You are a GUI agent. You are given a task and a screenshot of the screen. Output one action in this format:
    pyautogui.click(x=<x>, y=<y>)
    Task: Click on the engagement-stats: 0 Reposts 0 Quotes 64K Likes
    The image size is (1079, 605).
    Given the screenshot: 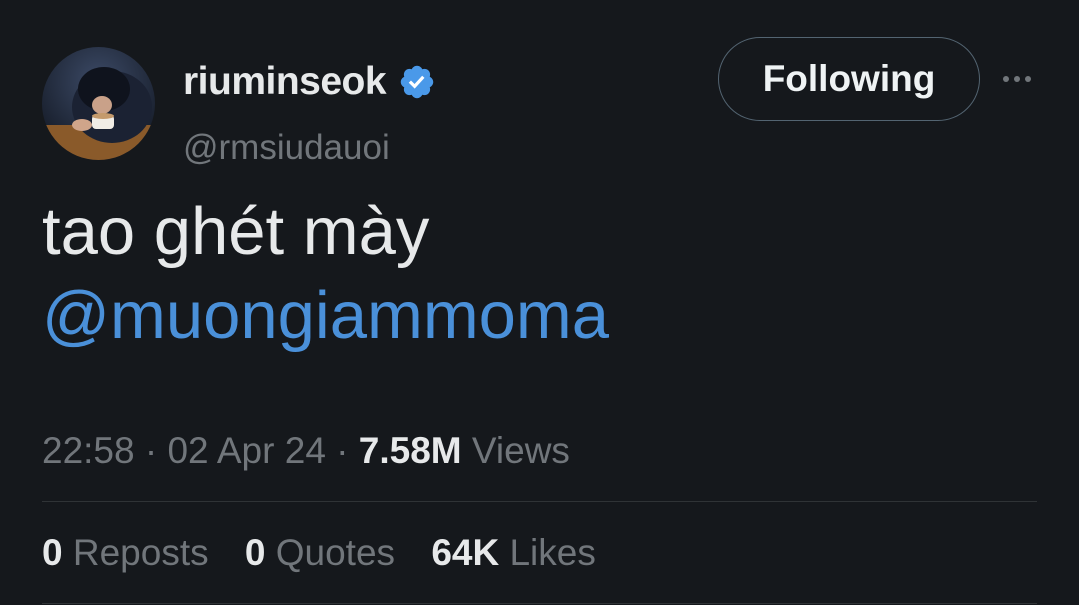 What is the action you would take?
    pyautogui.click(x=332, y=553)
    